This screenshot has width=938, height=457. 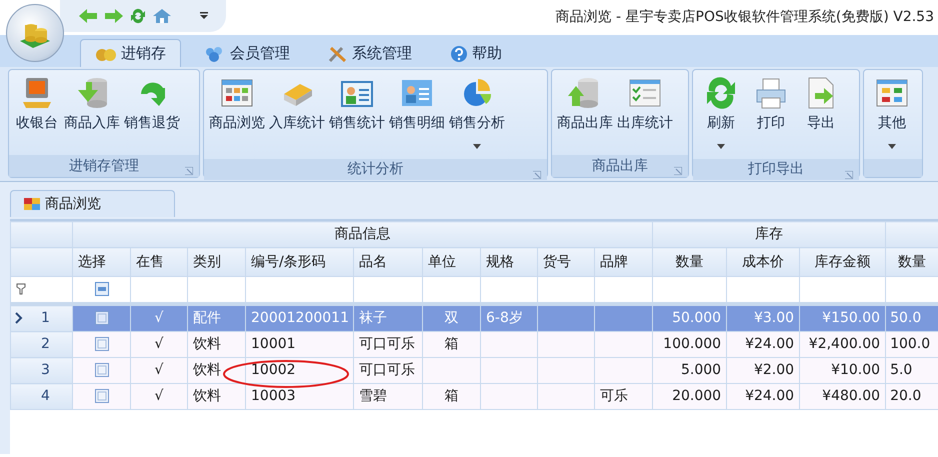 What do you see at coordinates (45, 318) in the screenshot?
I see `row-number: 1` at bounding box center [45, 318].